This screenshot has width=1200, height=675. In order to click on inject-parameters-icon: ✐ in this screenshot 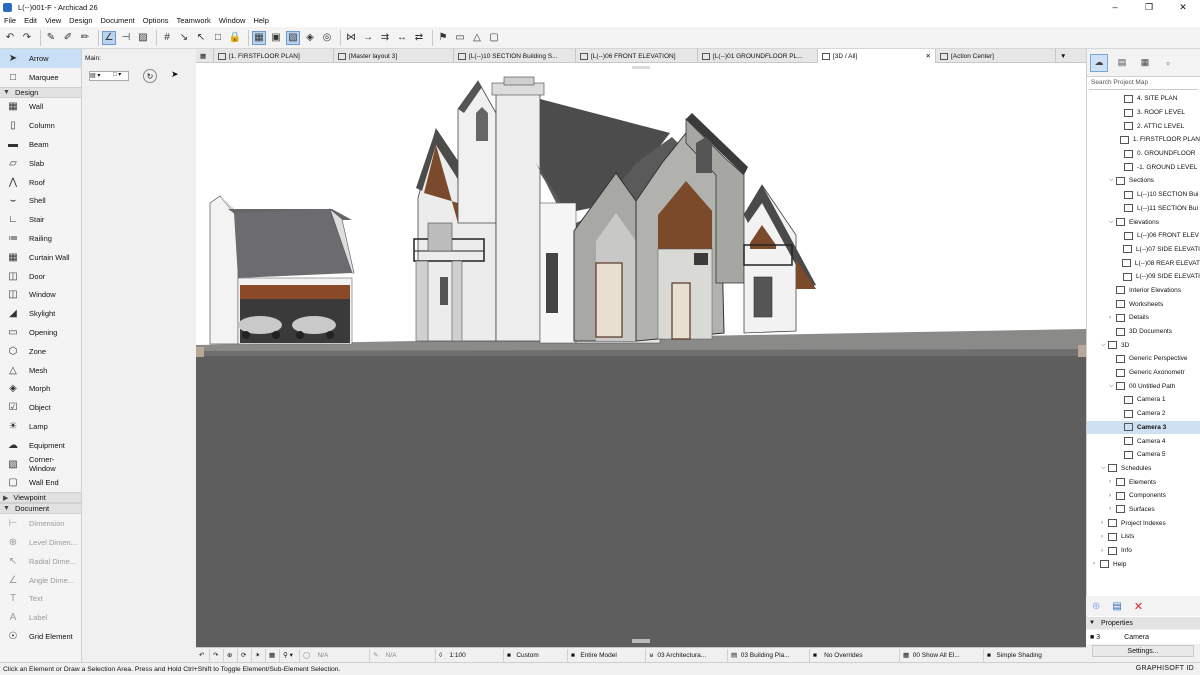, I will do `click(68, 38)`.